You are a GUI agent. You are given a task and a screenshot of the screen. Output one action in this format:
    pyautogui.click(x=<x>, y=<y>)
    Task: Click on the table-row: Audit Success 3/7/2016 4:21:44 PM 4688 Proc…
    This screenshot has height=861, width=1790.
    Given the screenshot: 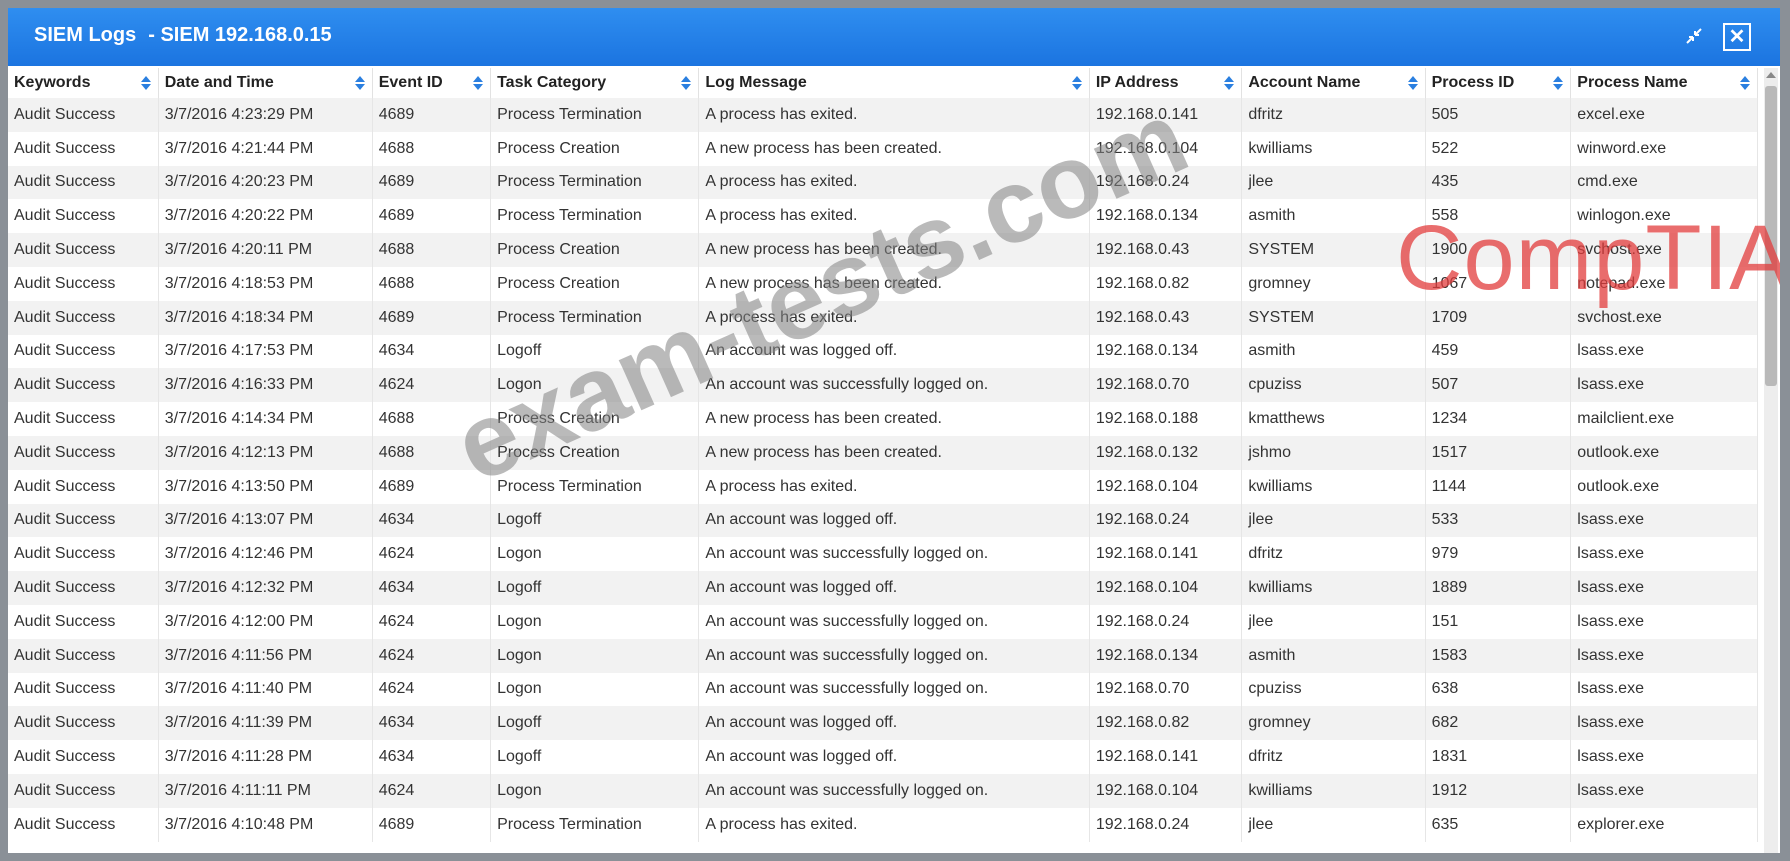 What is the action you would take?
    pyautogui.click(x=883, y=148)
    